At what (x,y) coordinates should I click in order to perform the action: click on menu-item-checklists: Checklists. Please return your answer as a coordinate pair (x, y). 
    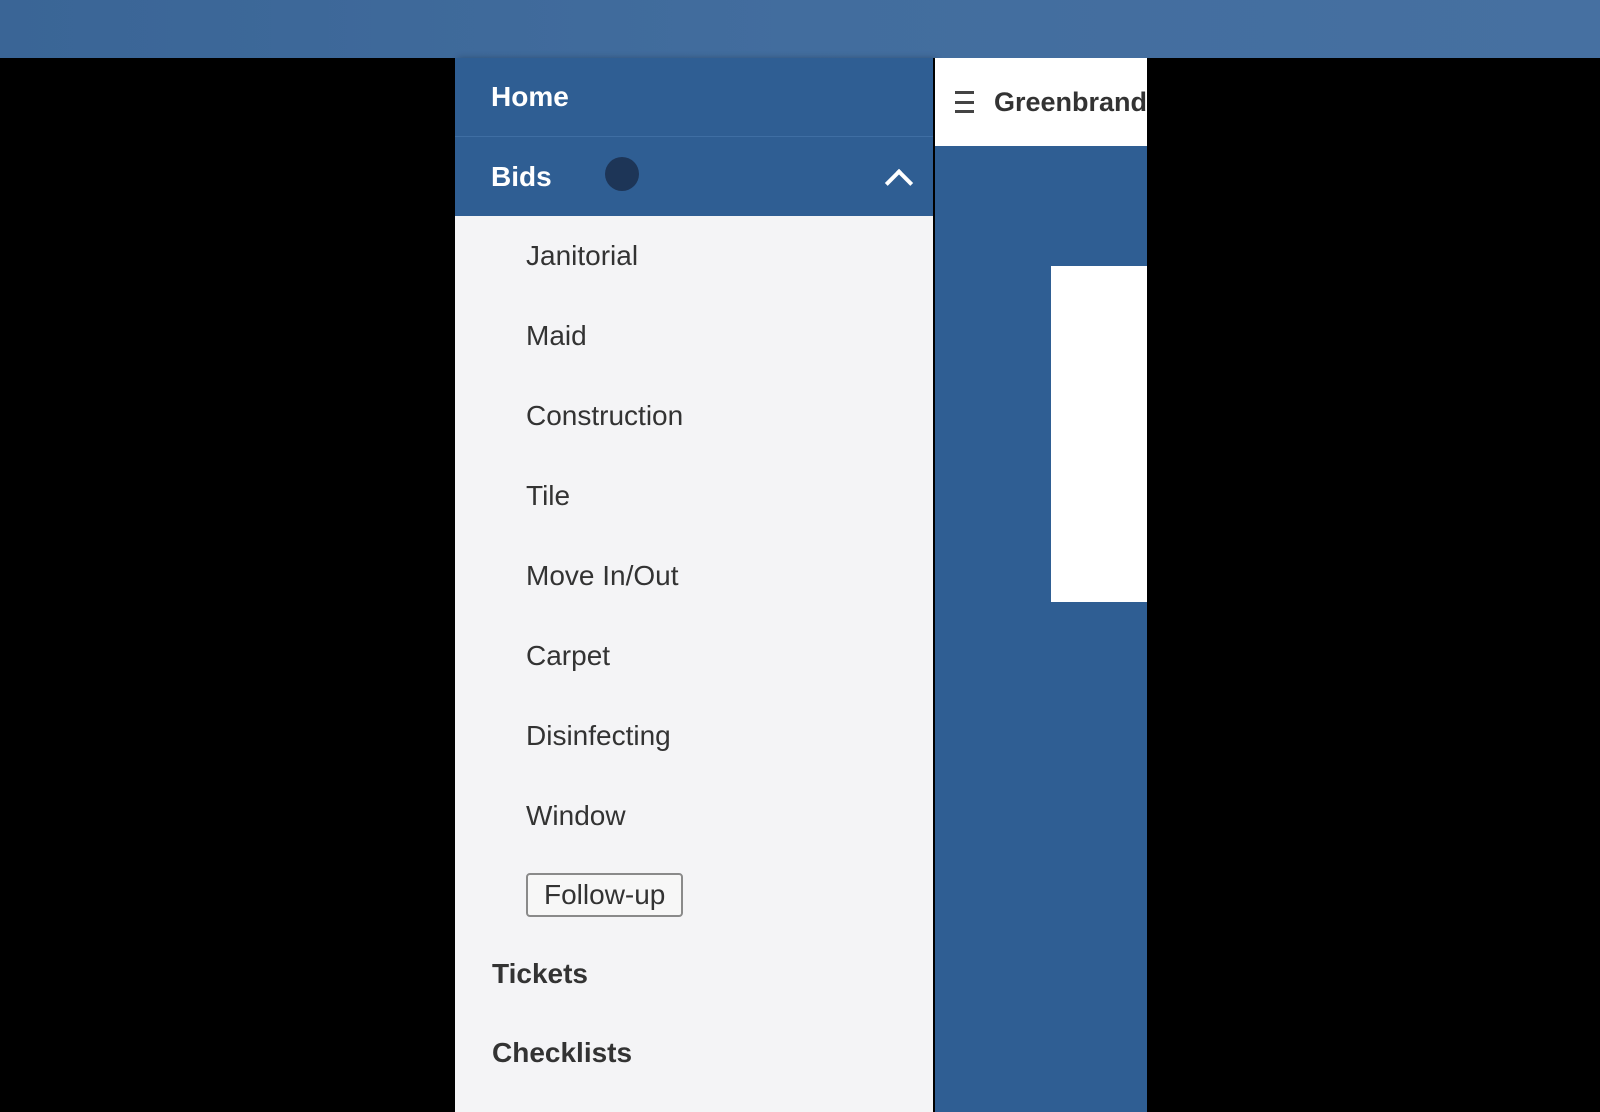
    Looking at the image, I should click on (694, 1052).